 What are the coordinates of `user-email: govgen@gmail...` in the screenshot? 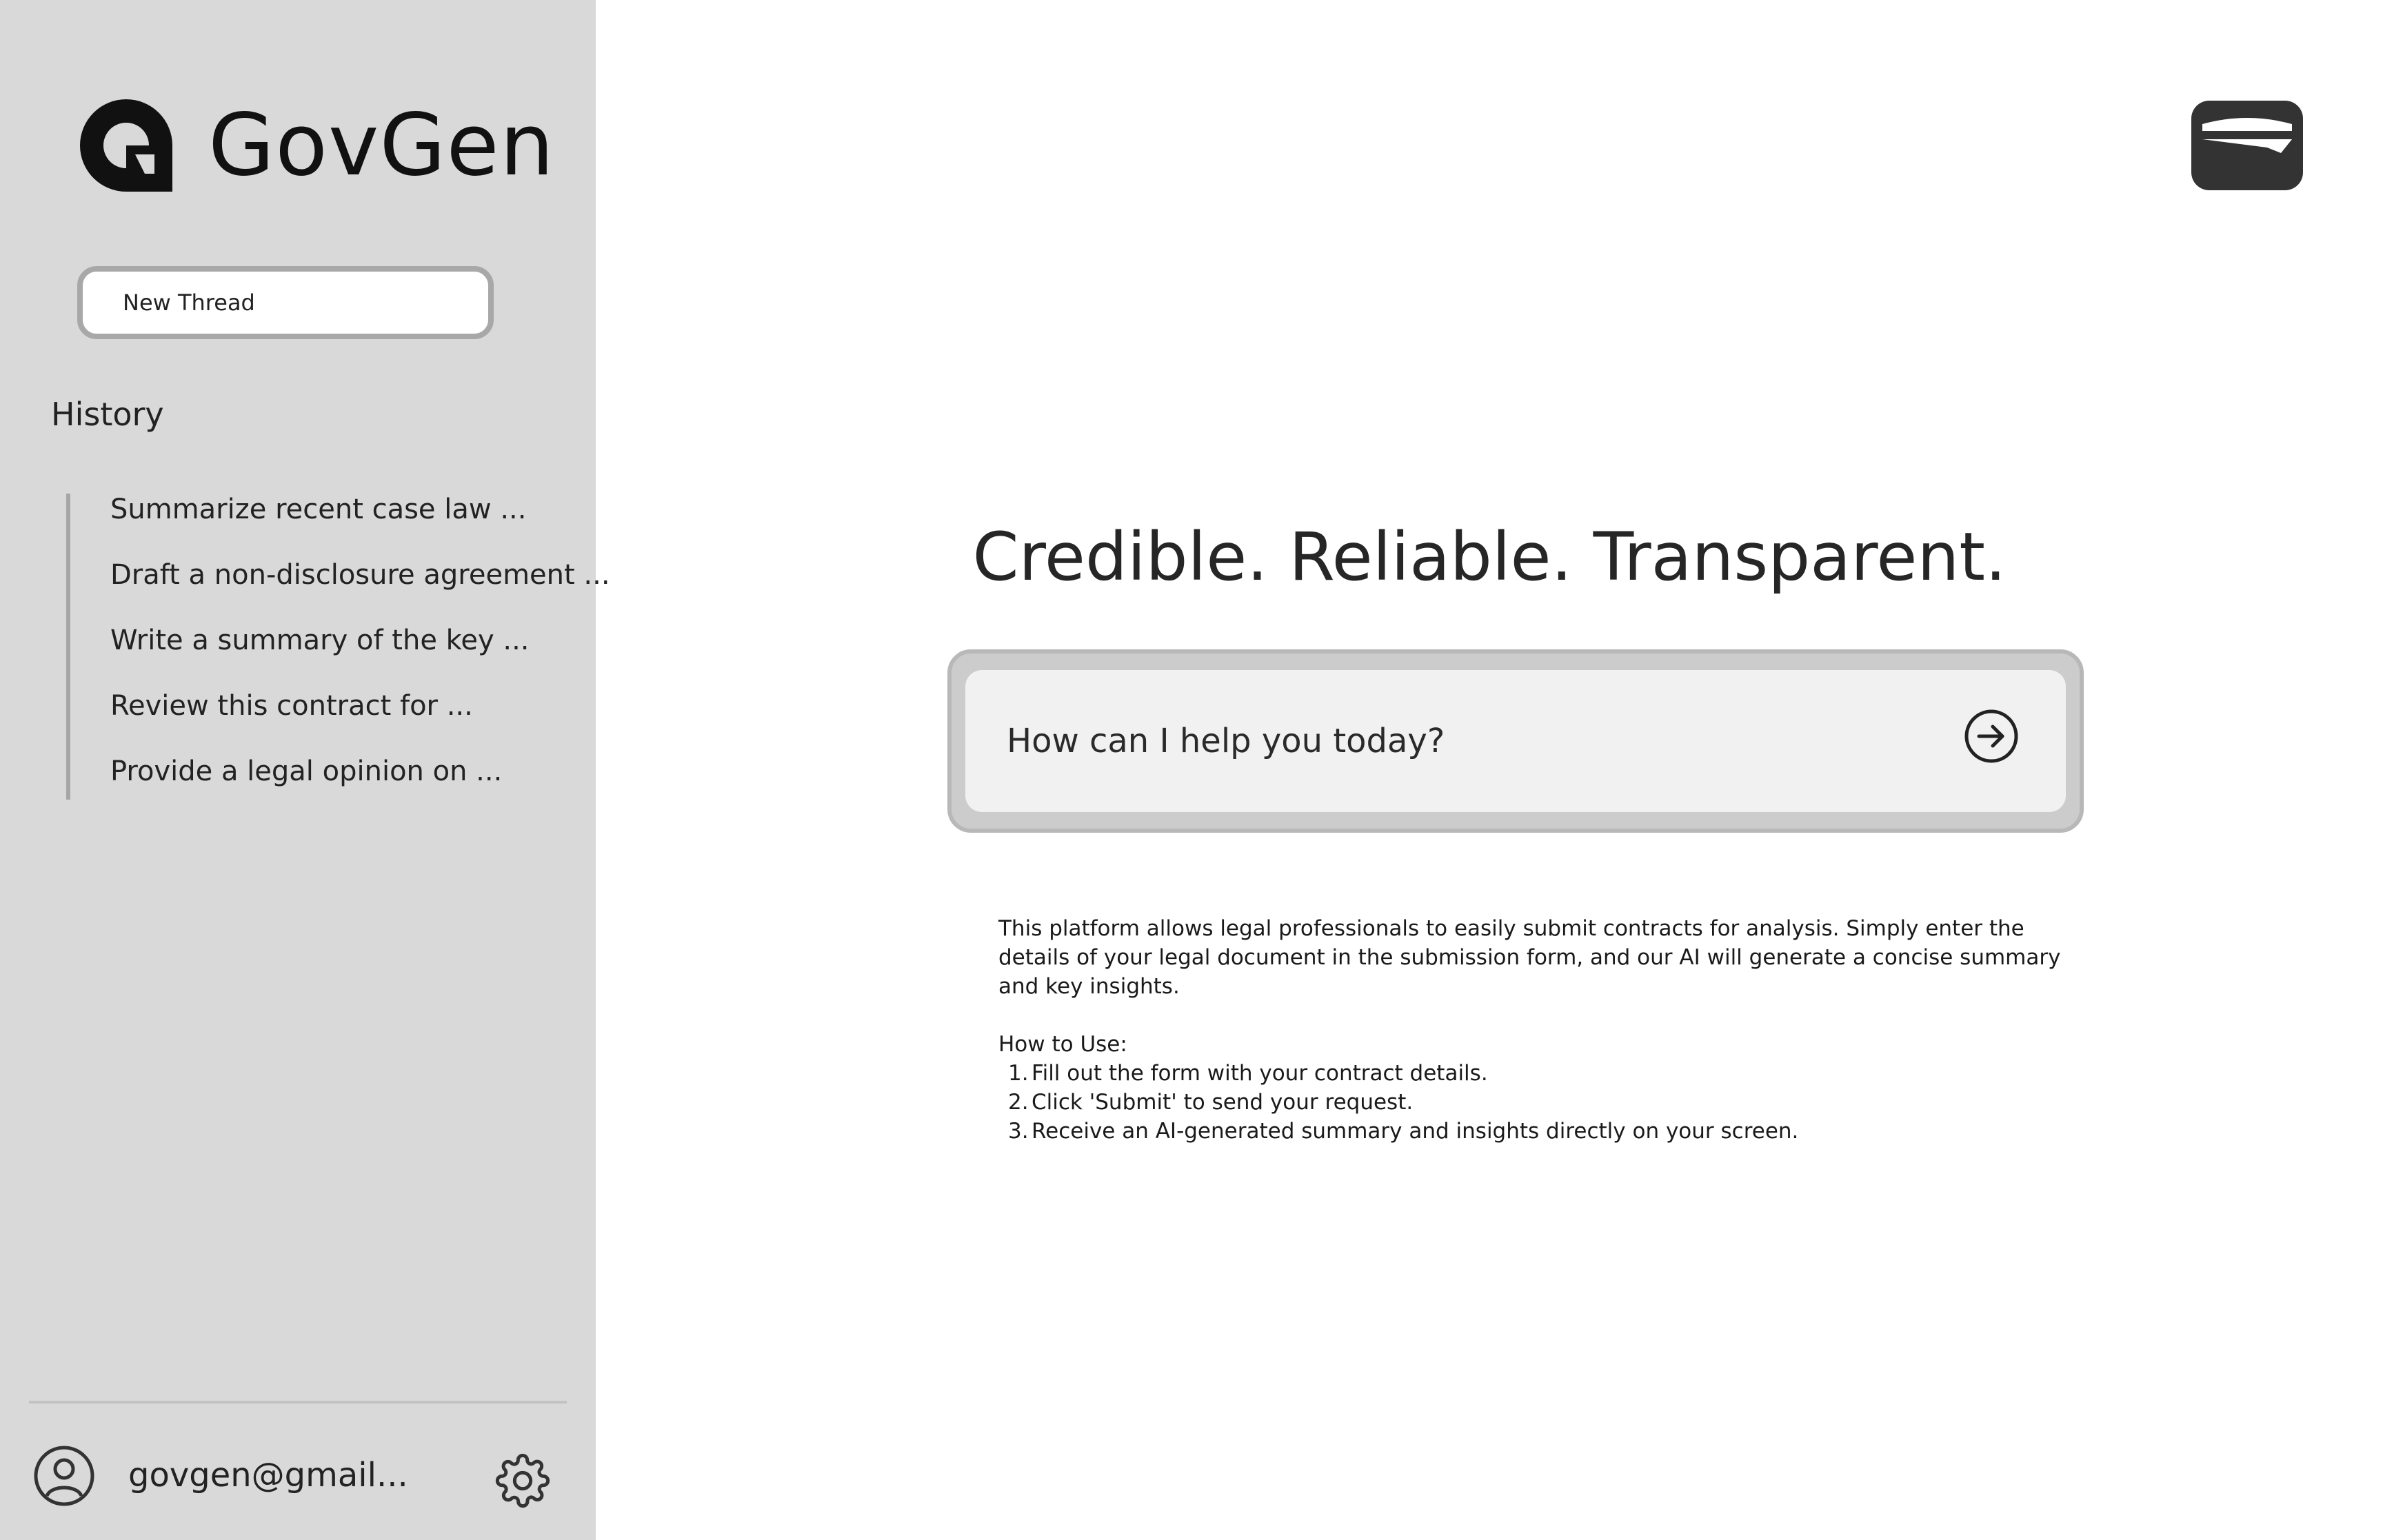 It's located at (268, 1476).